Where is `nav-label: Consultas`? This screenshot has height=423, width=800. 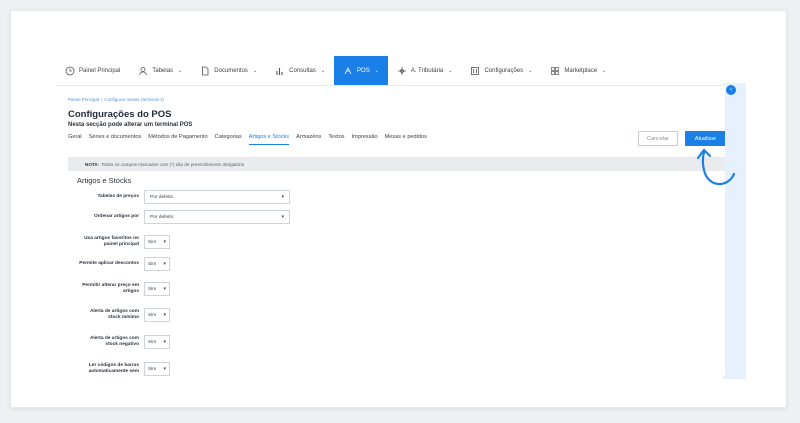 nav-label: Consultas is located at coordinates (302, 70).